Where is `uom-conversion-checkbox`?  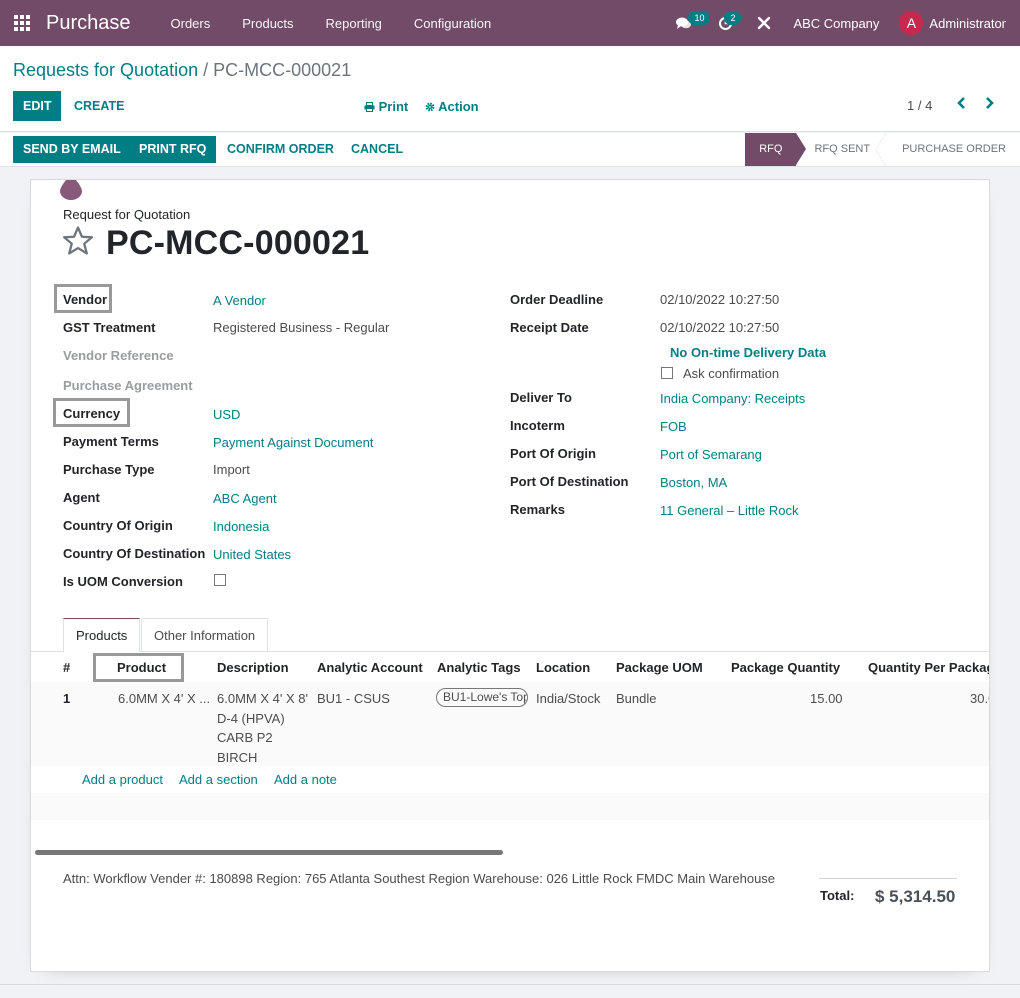
uom-conversion-checkbox is located at coordinates (220, 580).